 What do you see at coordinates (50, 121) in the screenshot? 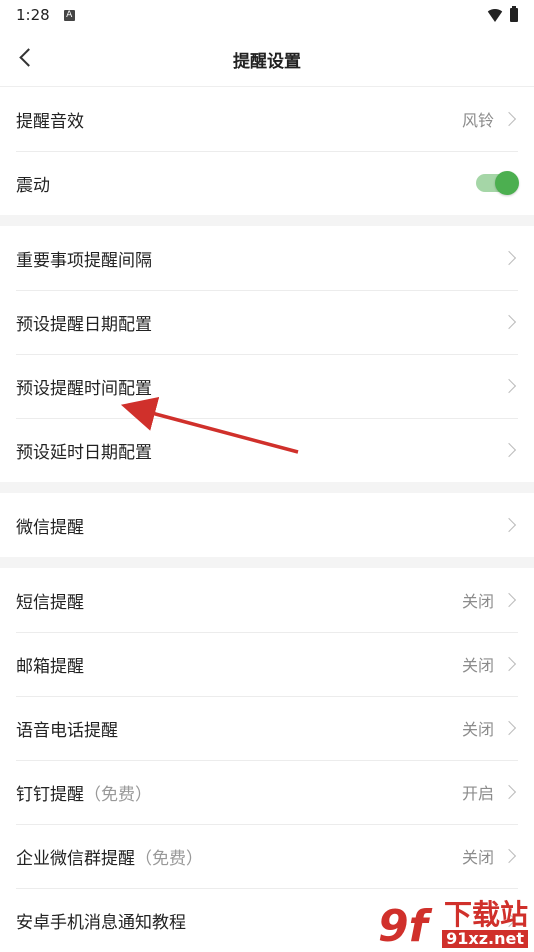
I see `settings-row-label: 提醒音效` at bounding box center [50, 121].